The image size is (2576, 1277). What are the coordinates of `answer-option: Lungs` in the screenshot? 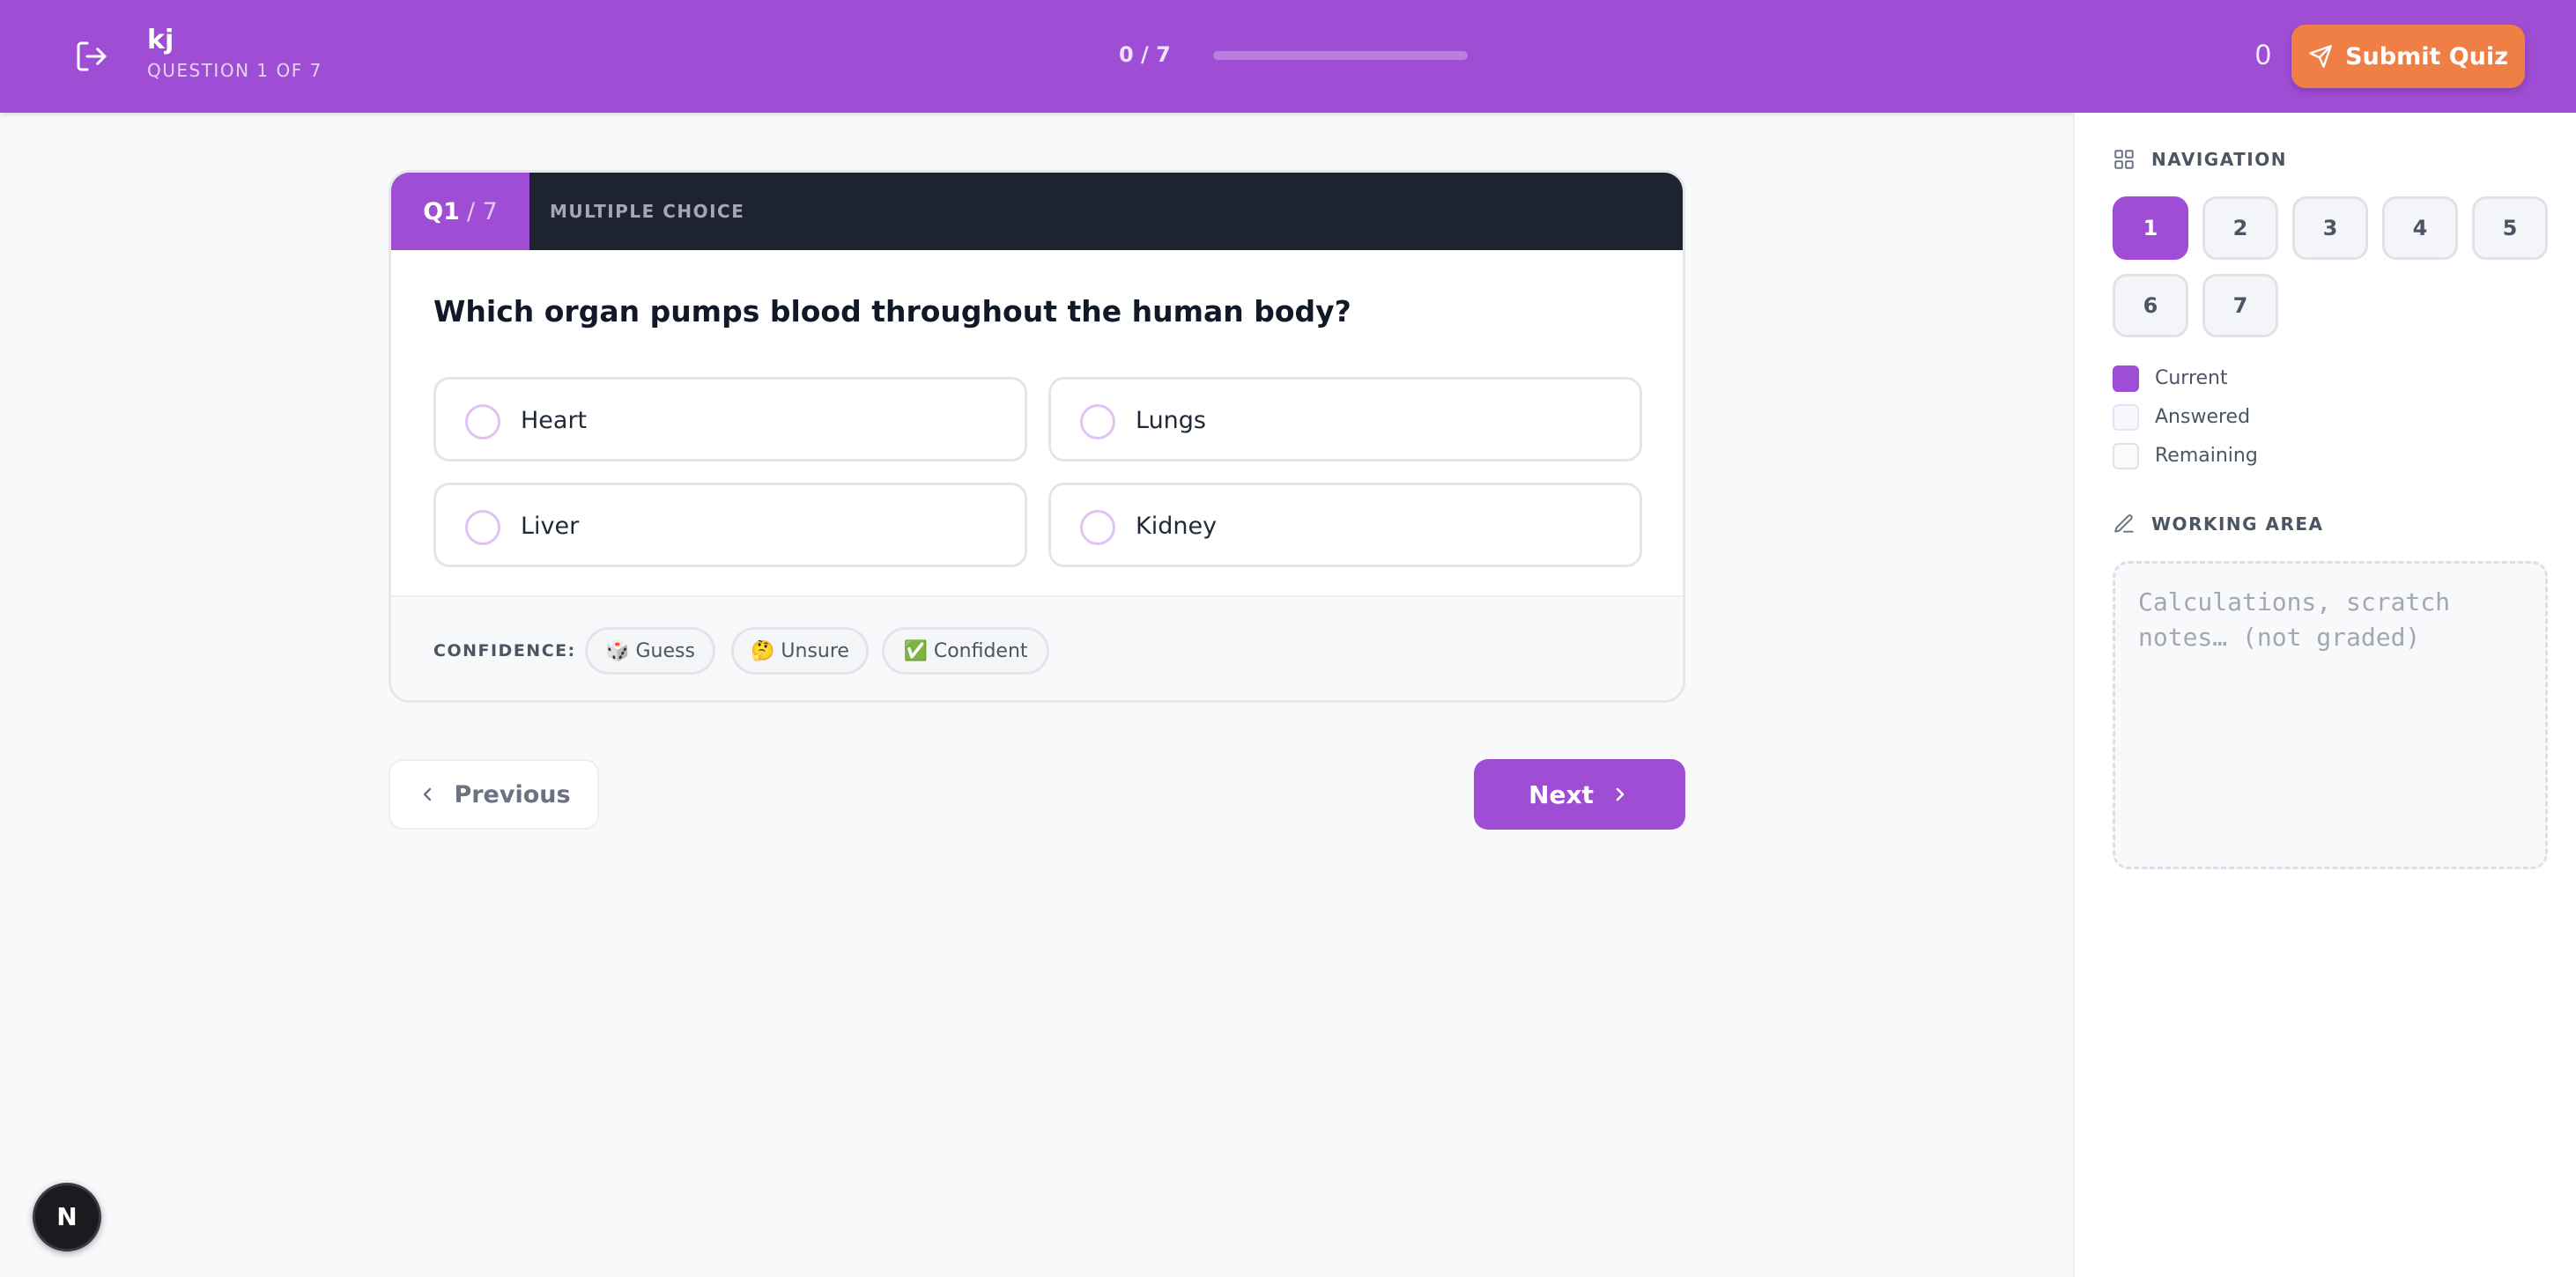 It's located at (1345, 419).